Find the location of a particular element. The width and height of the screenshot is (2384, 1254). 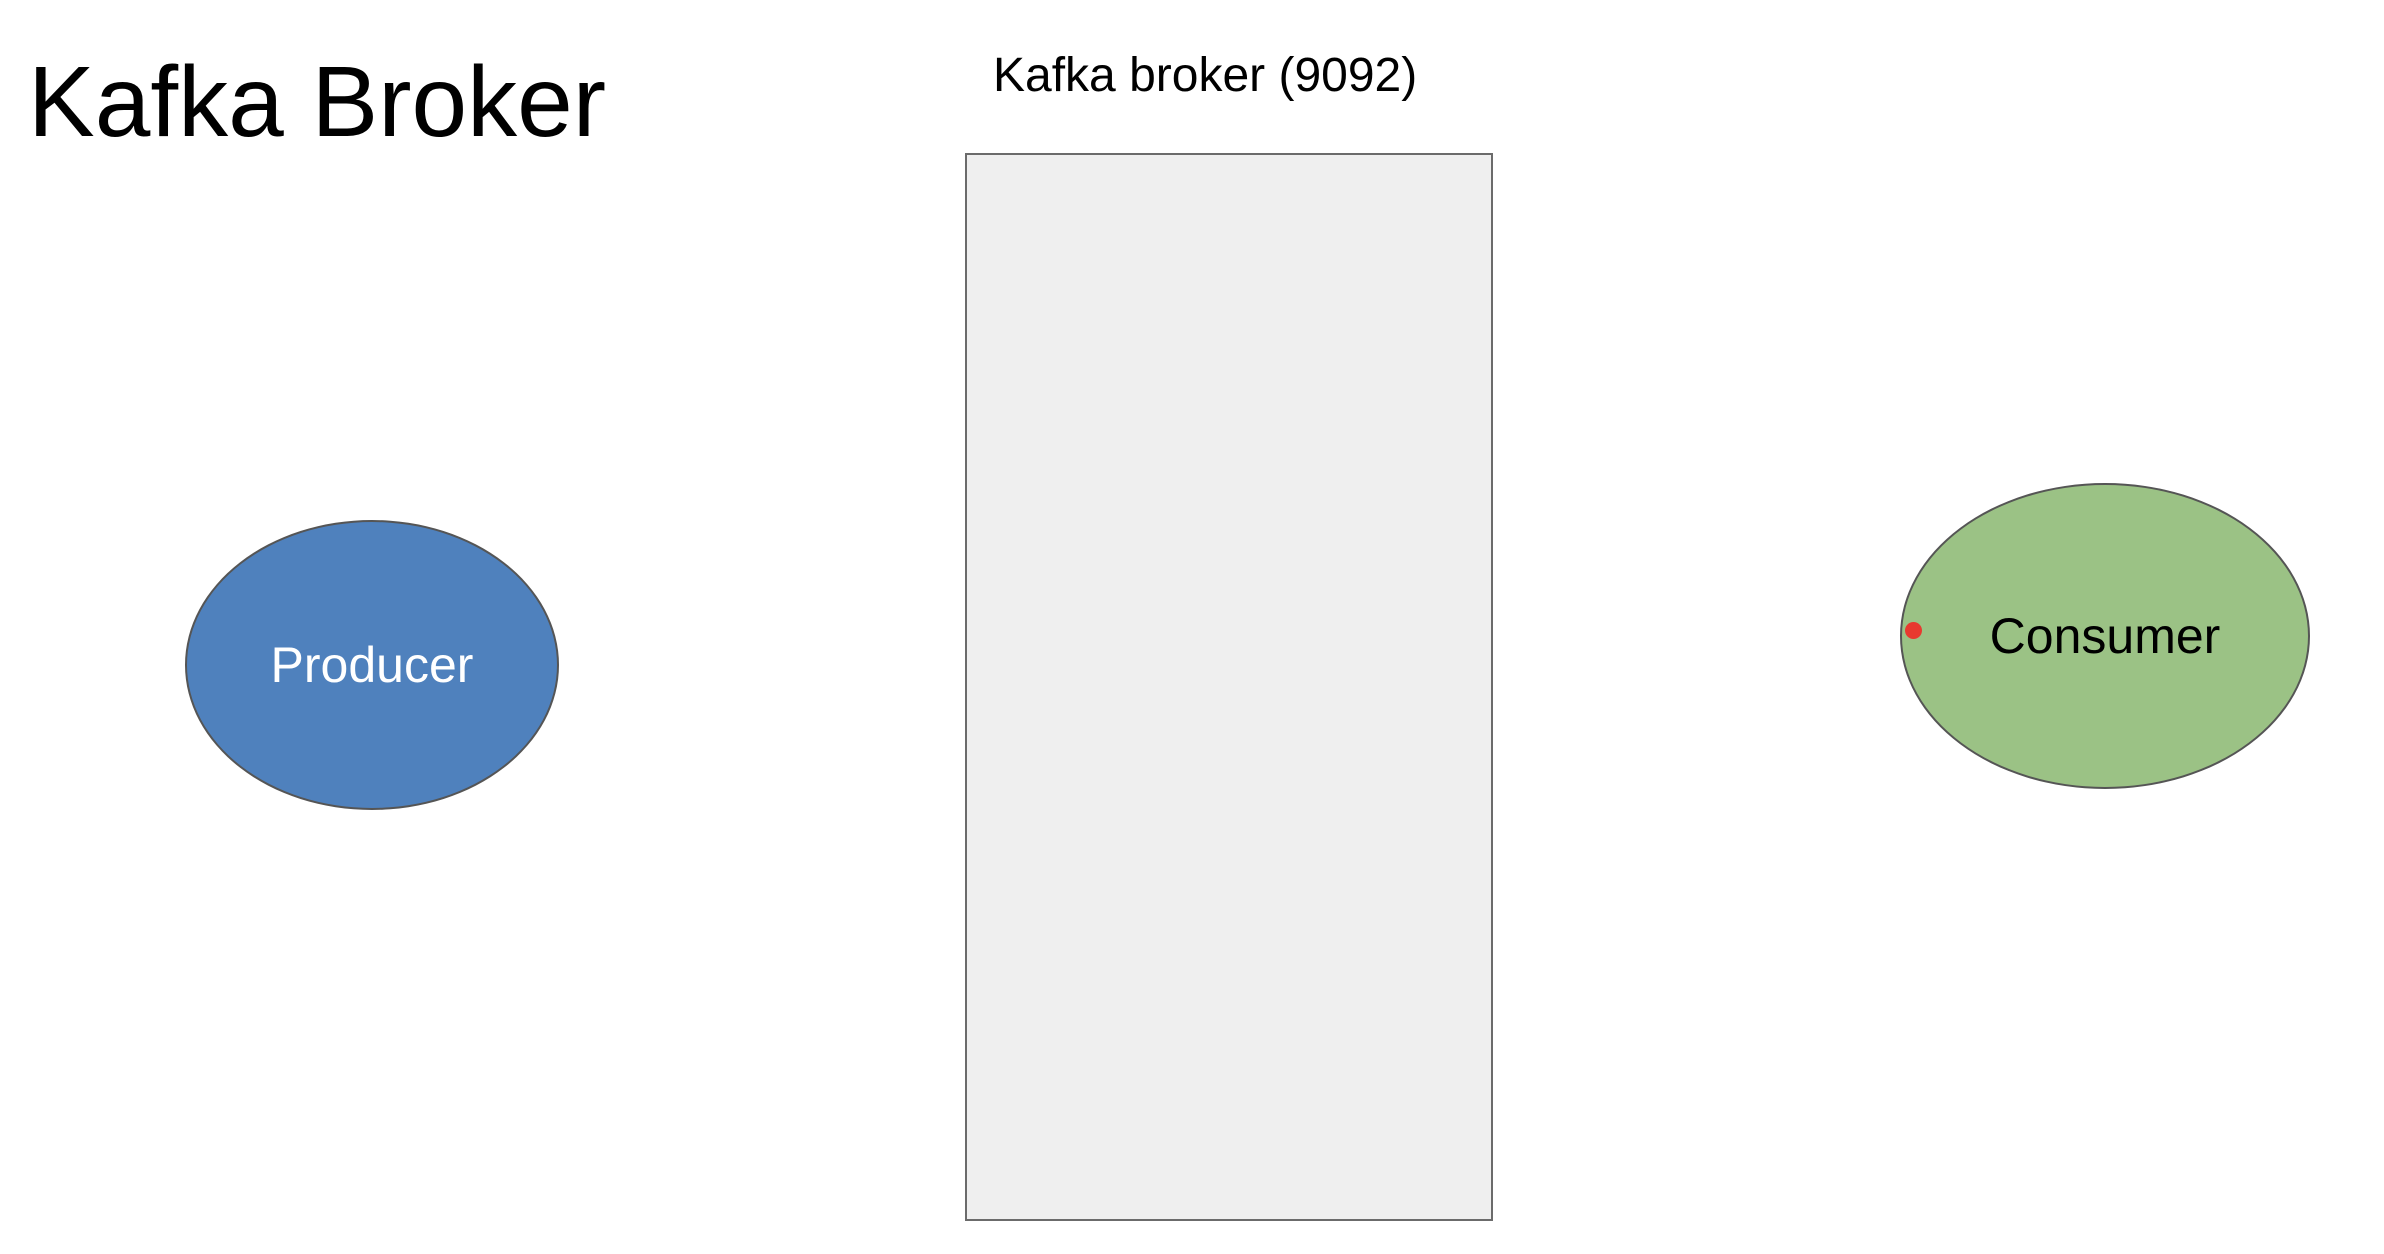

slide-title: Kafka Broker is located at coordinates (317, 102).